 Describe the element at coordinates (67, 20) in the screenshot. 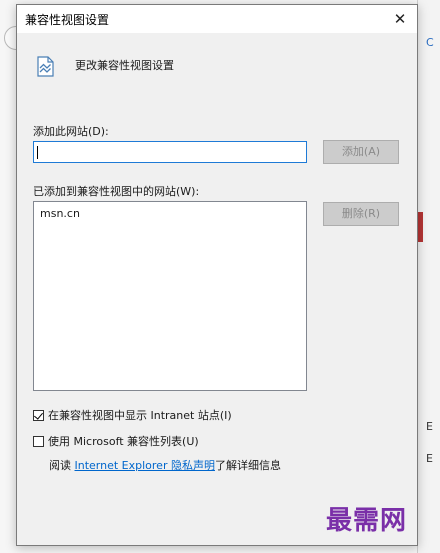

I see `dialog-title: 兼容性视图设置` at that location.